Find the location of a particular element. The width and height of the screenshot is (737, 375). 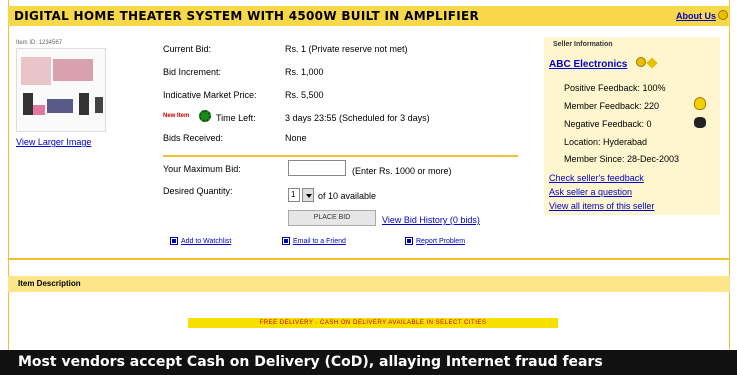

view-bid-history-link: View Bid History (0 bids) is located at coordinates (431, 220).